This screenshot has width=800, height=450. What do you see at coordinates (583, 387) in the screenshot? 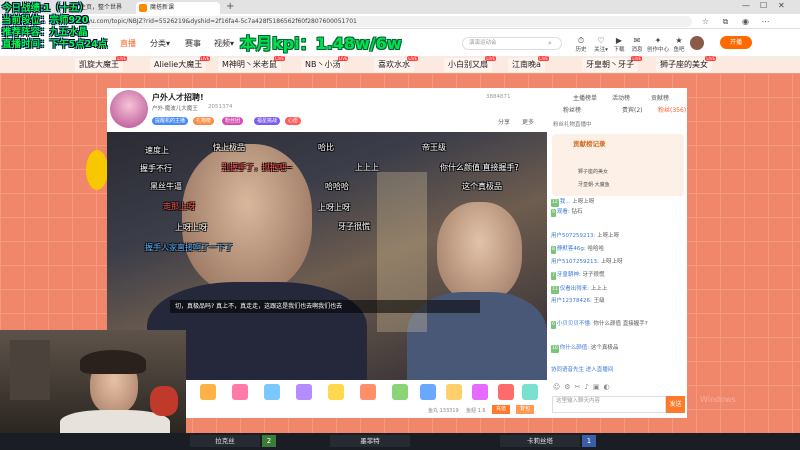
I see `chat-tools: ☺⚙✂♪▣◐` at bounding box center [583, 387].